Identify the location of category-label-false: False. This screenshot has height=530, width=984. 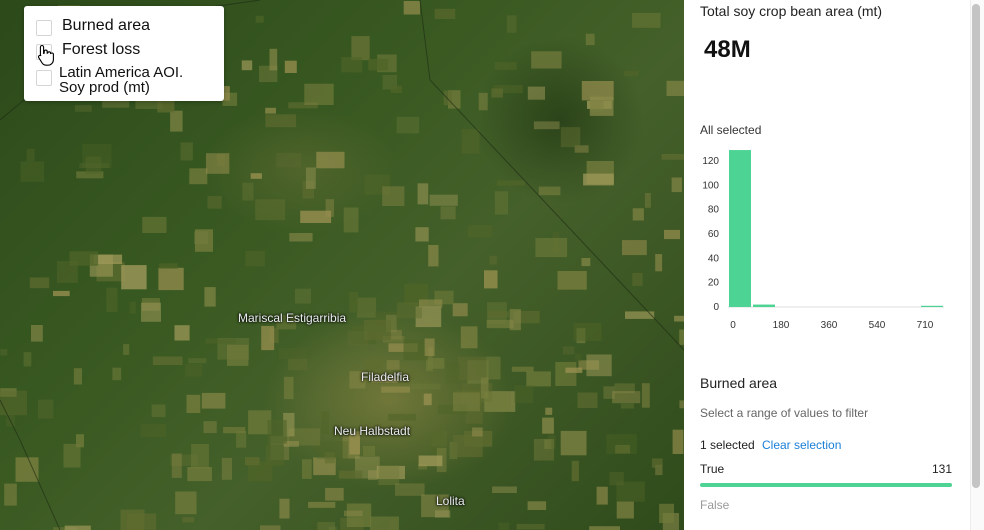
(714, 505).